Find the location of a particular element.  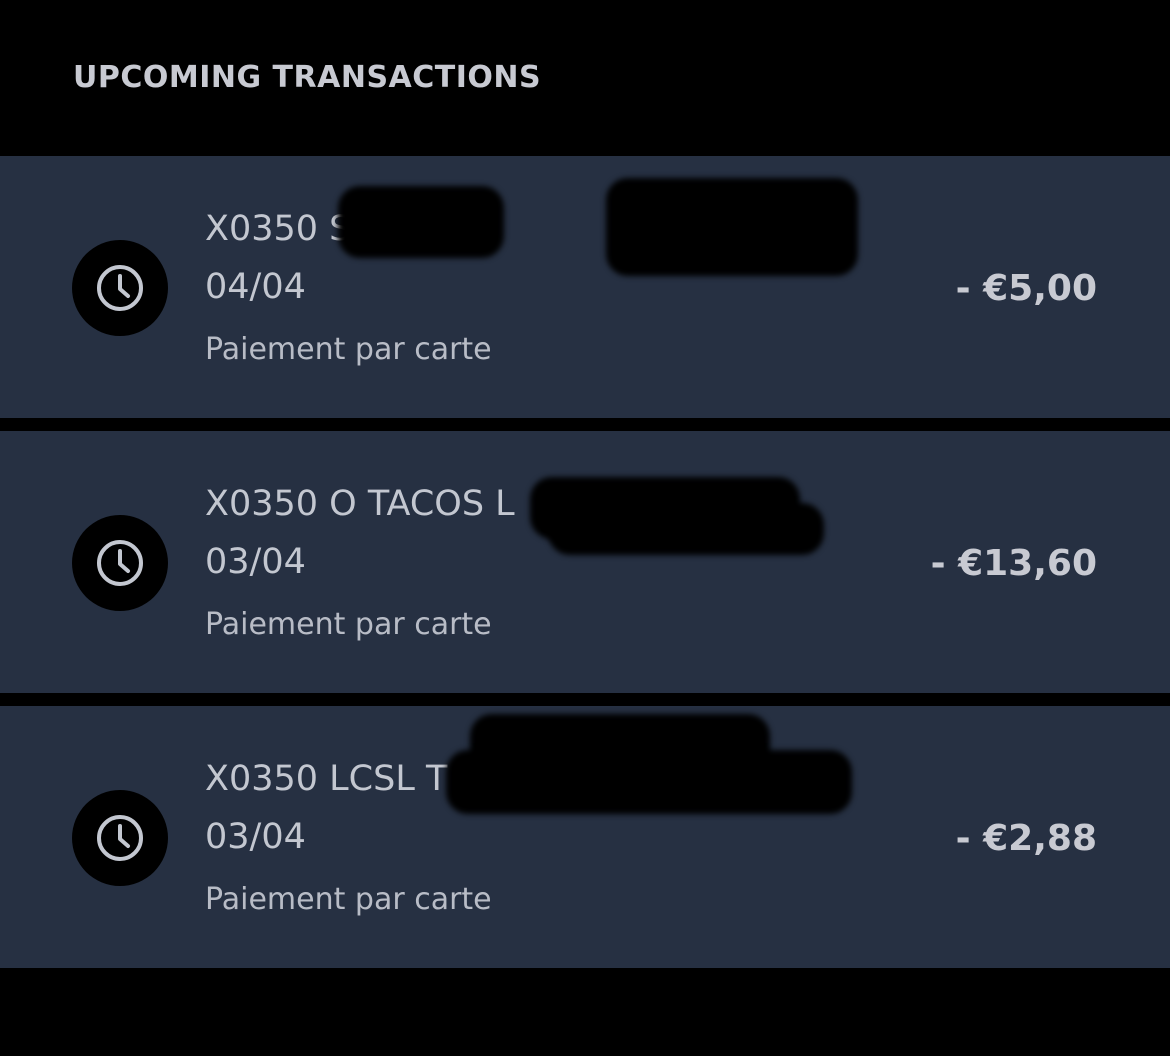

transaction-info: X0350 O TACOS L 03/04 Paiement par carte is located at coordinates (360, 563).